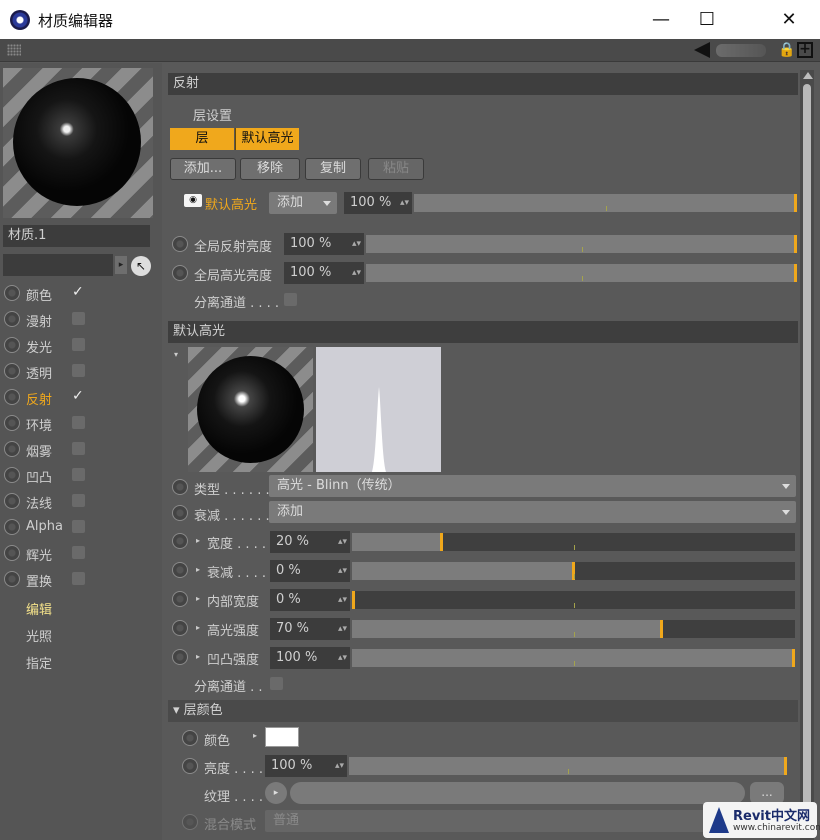 The width and height of the screenshot is (820, 840). Describe the element at coordinates (581, 273) in the screenshot. I see `global-spec-slider` at that location.